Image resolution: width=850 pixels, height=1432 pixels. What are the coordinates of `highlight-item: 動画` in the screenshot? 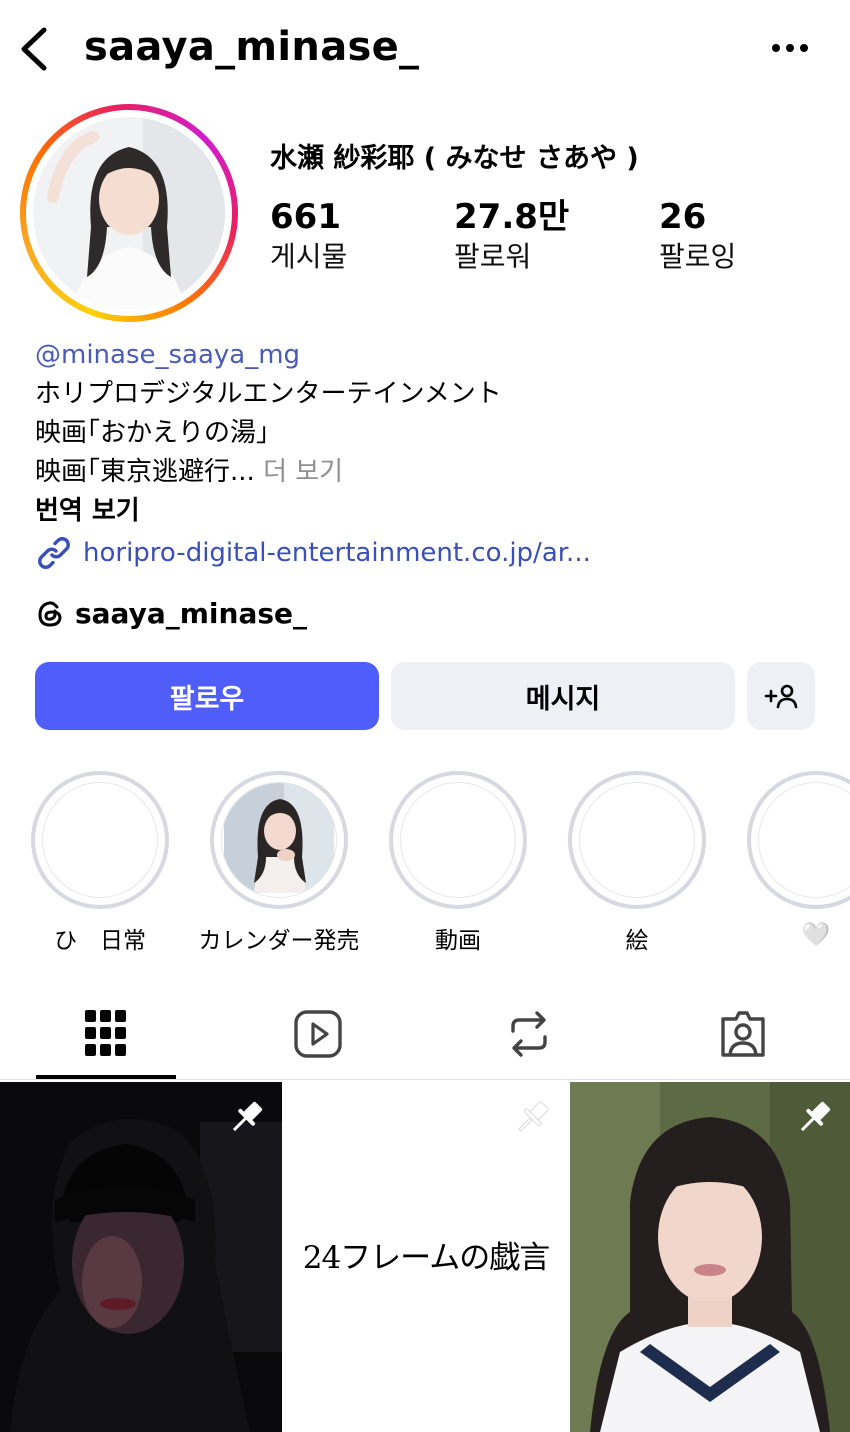 It's located at (458, 862).